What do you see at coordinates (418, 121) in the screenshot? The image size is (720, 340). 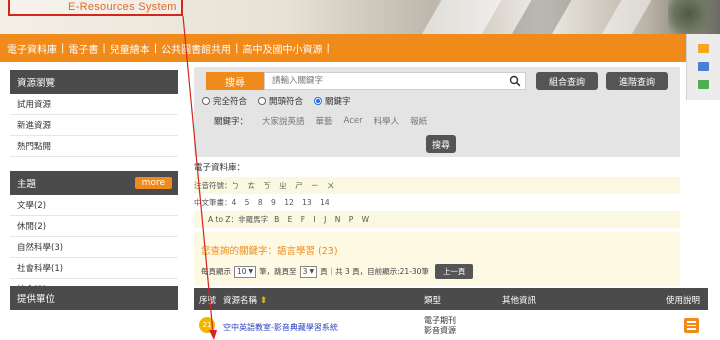 I see `keyword-link: 報紙` at bounding box center [418, 121].